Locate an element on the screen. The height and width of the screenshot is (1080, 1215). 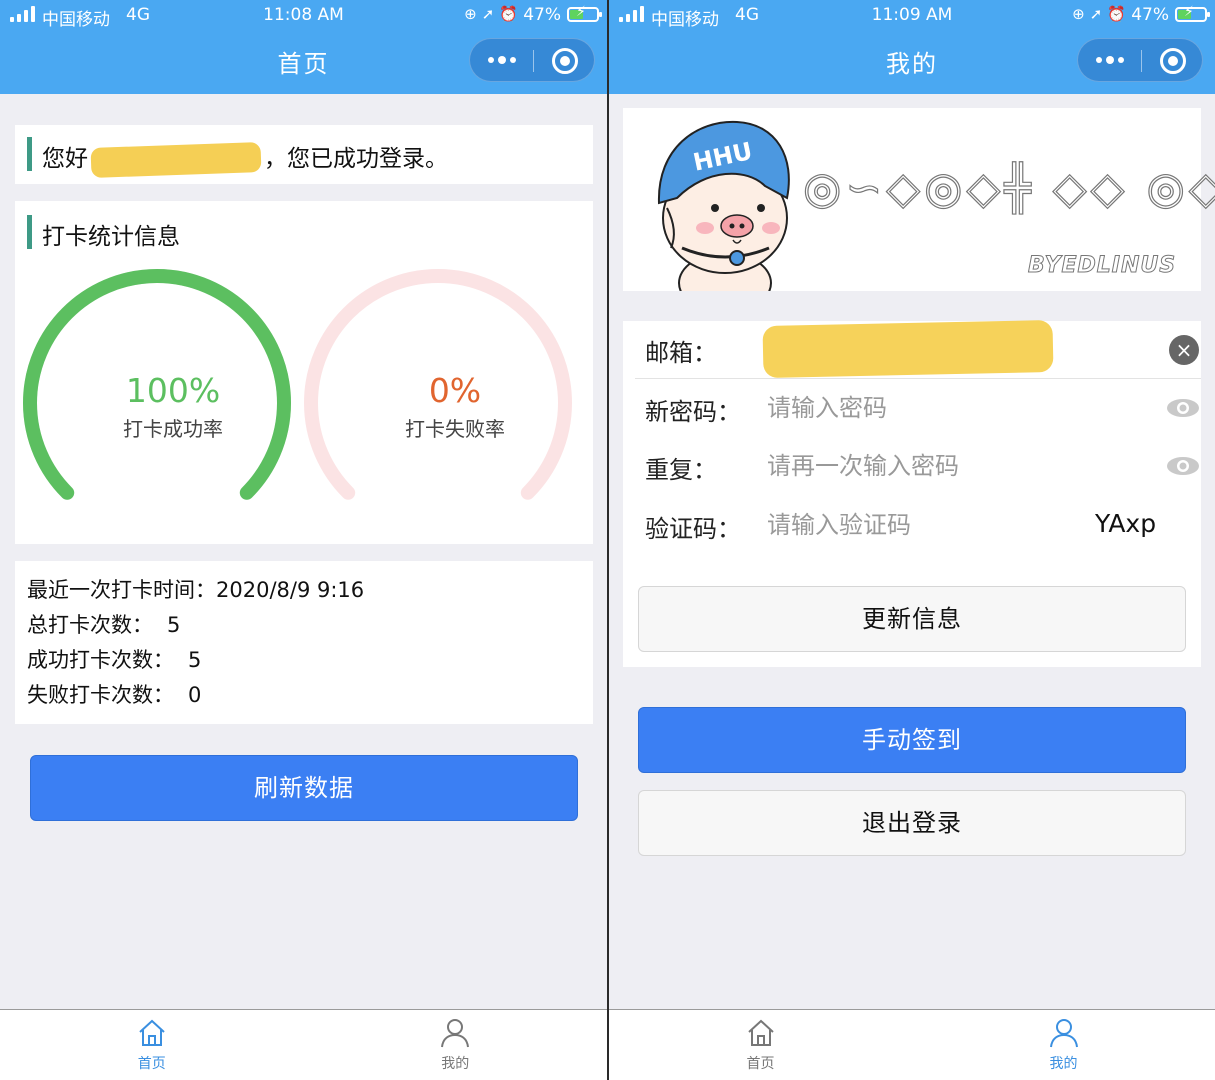
profile-banner: HHU ◎∽◇◎◇╬ ◇◇ ◎◇◇ BYEDLINUS is located at coordinates (919, 199).